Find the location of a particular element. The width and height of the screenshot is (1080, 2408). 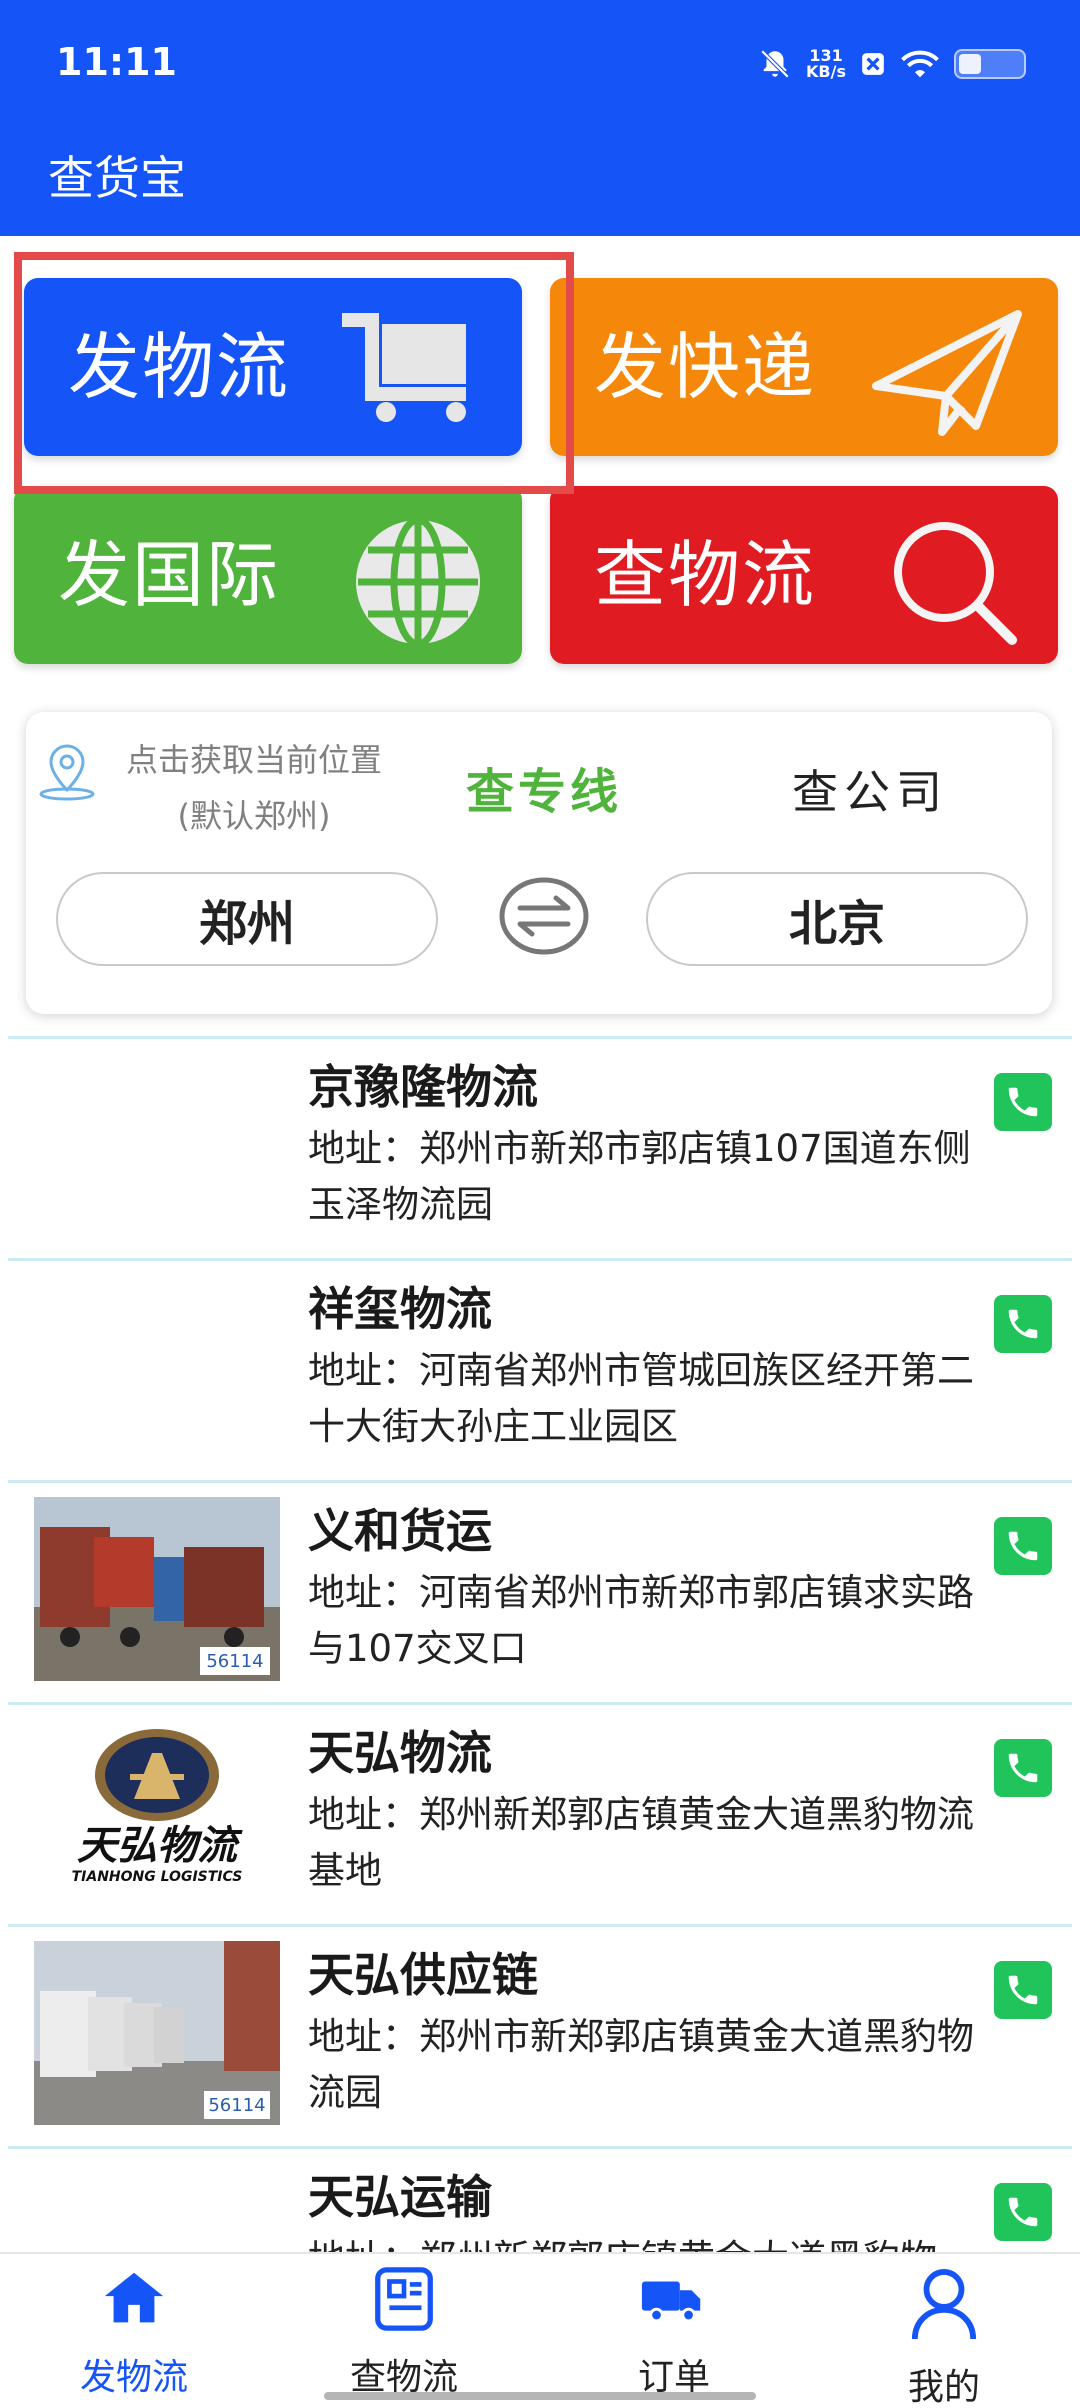

logo-text-cn: 天弘物流 is located at coordinates (160, 1846).